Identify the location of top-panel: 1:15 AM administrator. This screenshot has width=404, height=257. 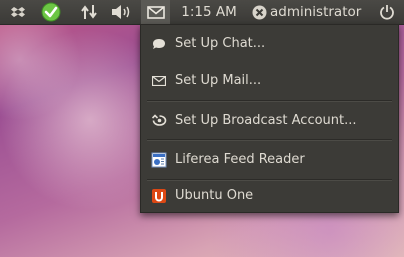
(202, 12).